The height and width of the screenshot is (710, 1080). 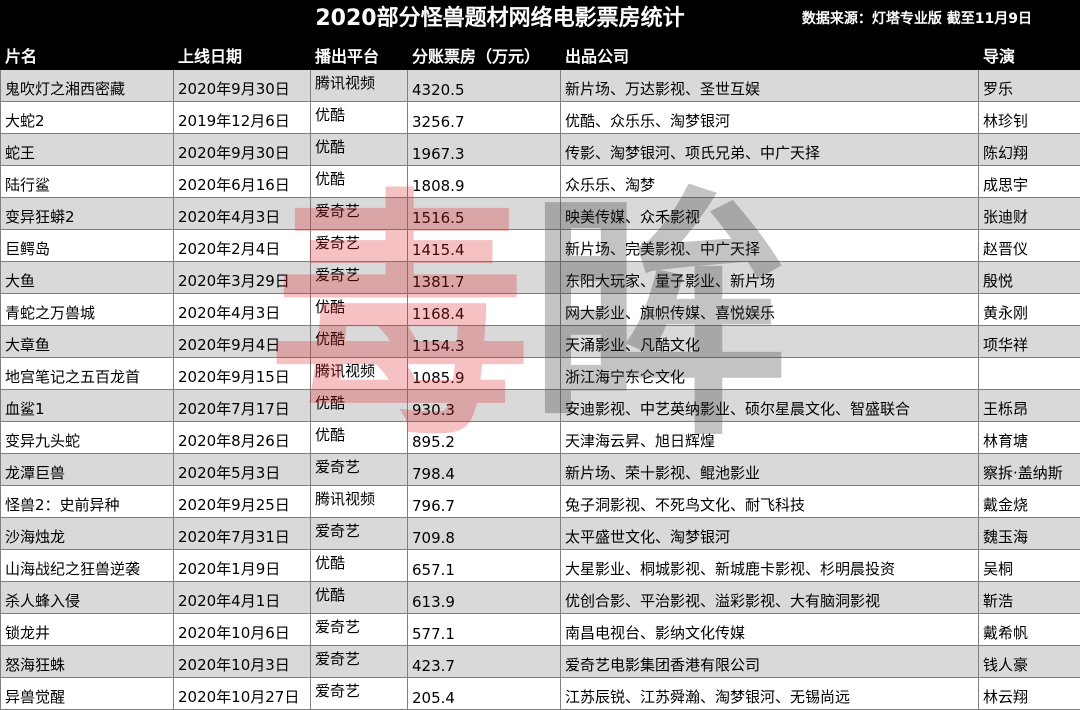 What do you see at coordinates (1029, 630) in the screenshot?
I see `cell-director: 戴希帆` at bounding box center [1029, 630].